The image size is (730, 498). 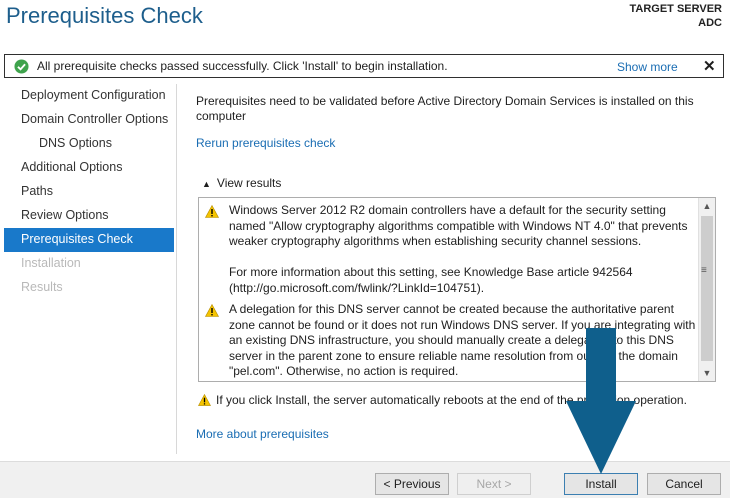 I want to click on target-server-name: ADC, so click(x=710, y=23).